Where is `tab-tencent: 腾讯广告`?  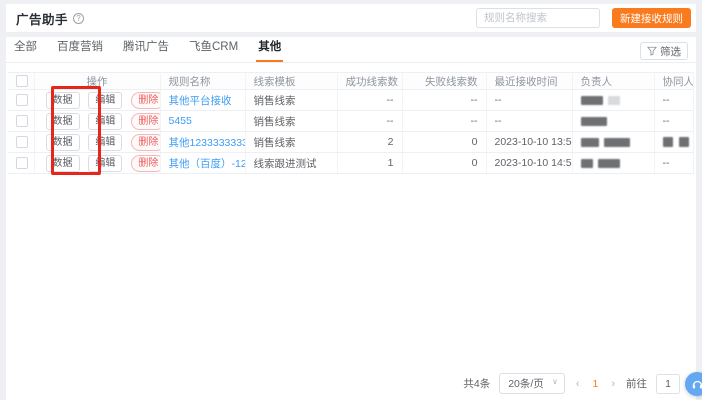
tab-tencent: 腾讯广告 is located at coordinates (146, 47).